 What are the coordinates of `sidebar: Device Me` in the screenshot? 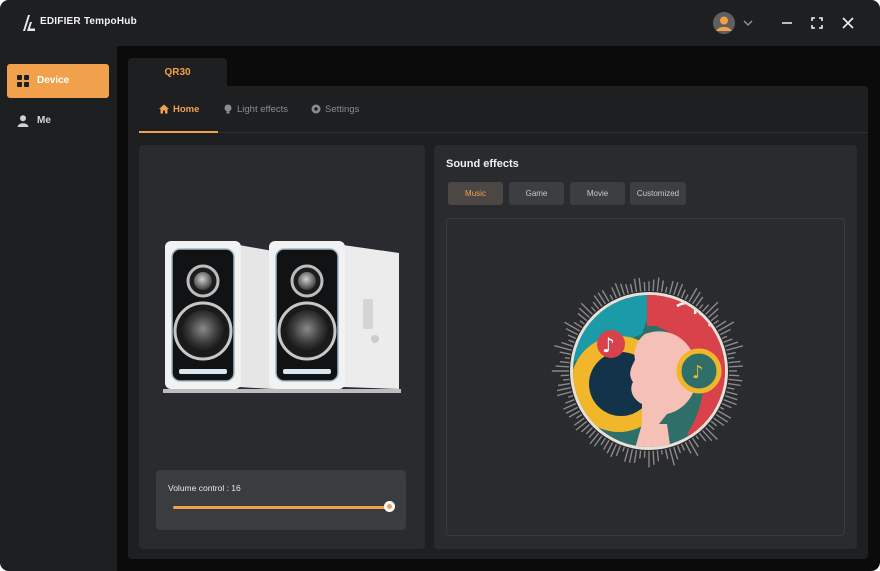 It's located at (58, 308).